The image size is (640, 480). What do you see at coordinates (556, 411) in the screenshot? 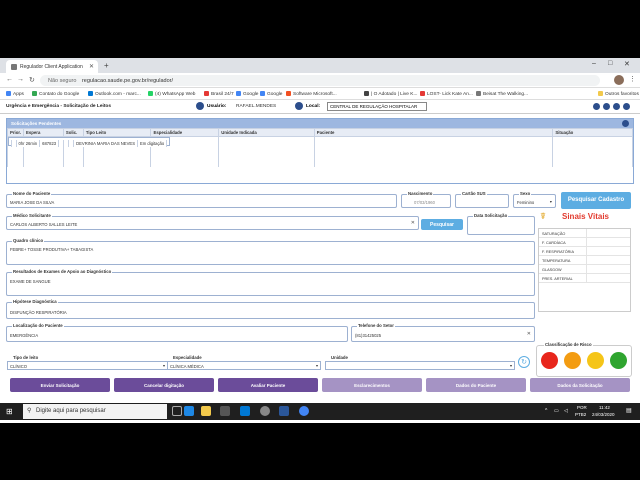
I see `network-icon: ▭` at bounding box center [556, 411].